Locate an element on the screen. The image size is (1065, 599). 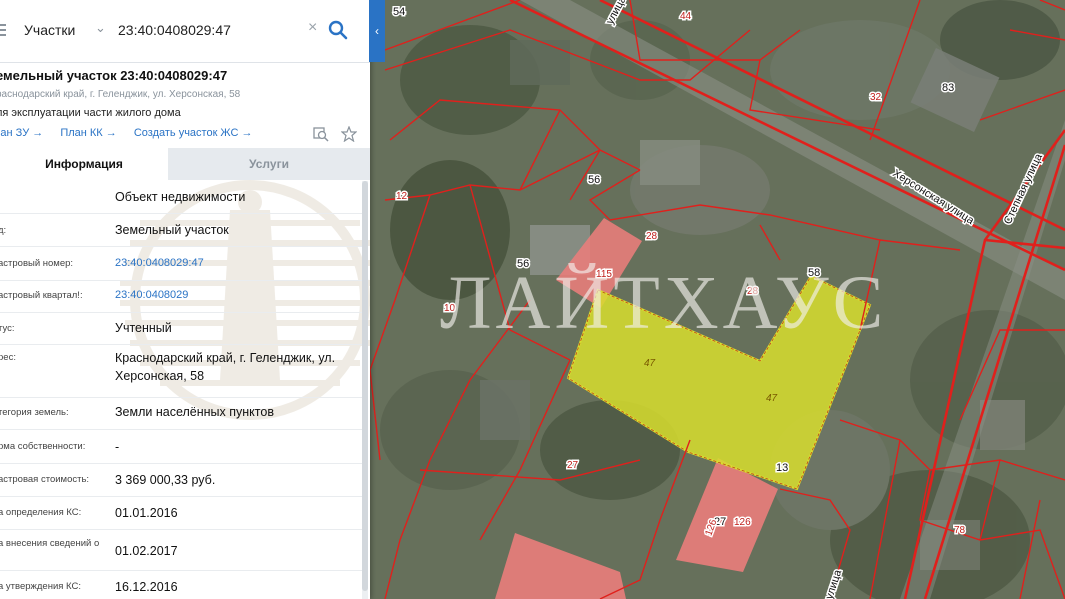
parcel-label-47a: 47 is located at coordinates (650, 363).